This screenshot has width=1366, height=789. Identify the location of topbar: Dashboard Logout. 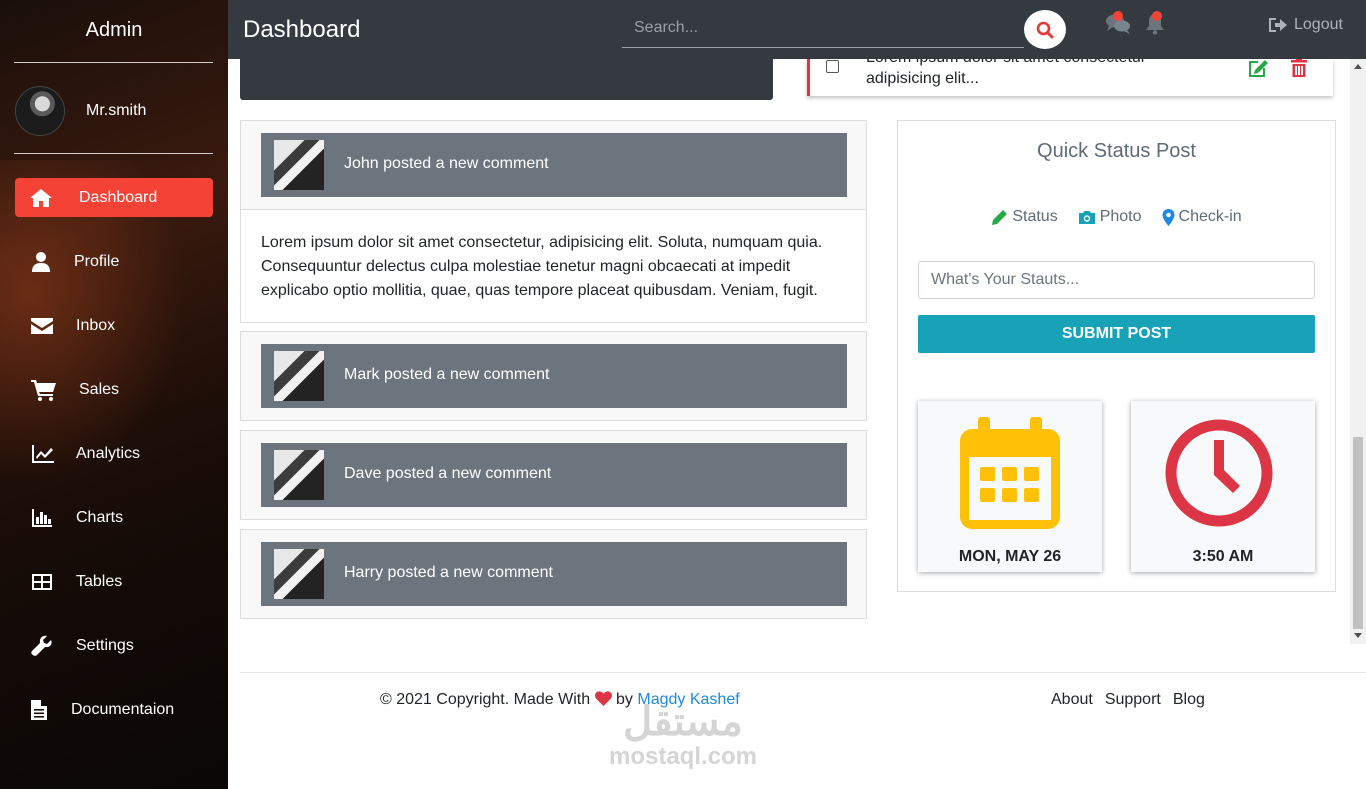
(797, 29).